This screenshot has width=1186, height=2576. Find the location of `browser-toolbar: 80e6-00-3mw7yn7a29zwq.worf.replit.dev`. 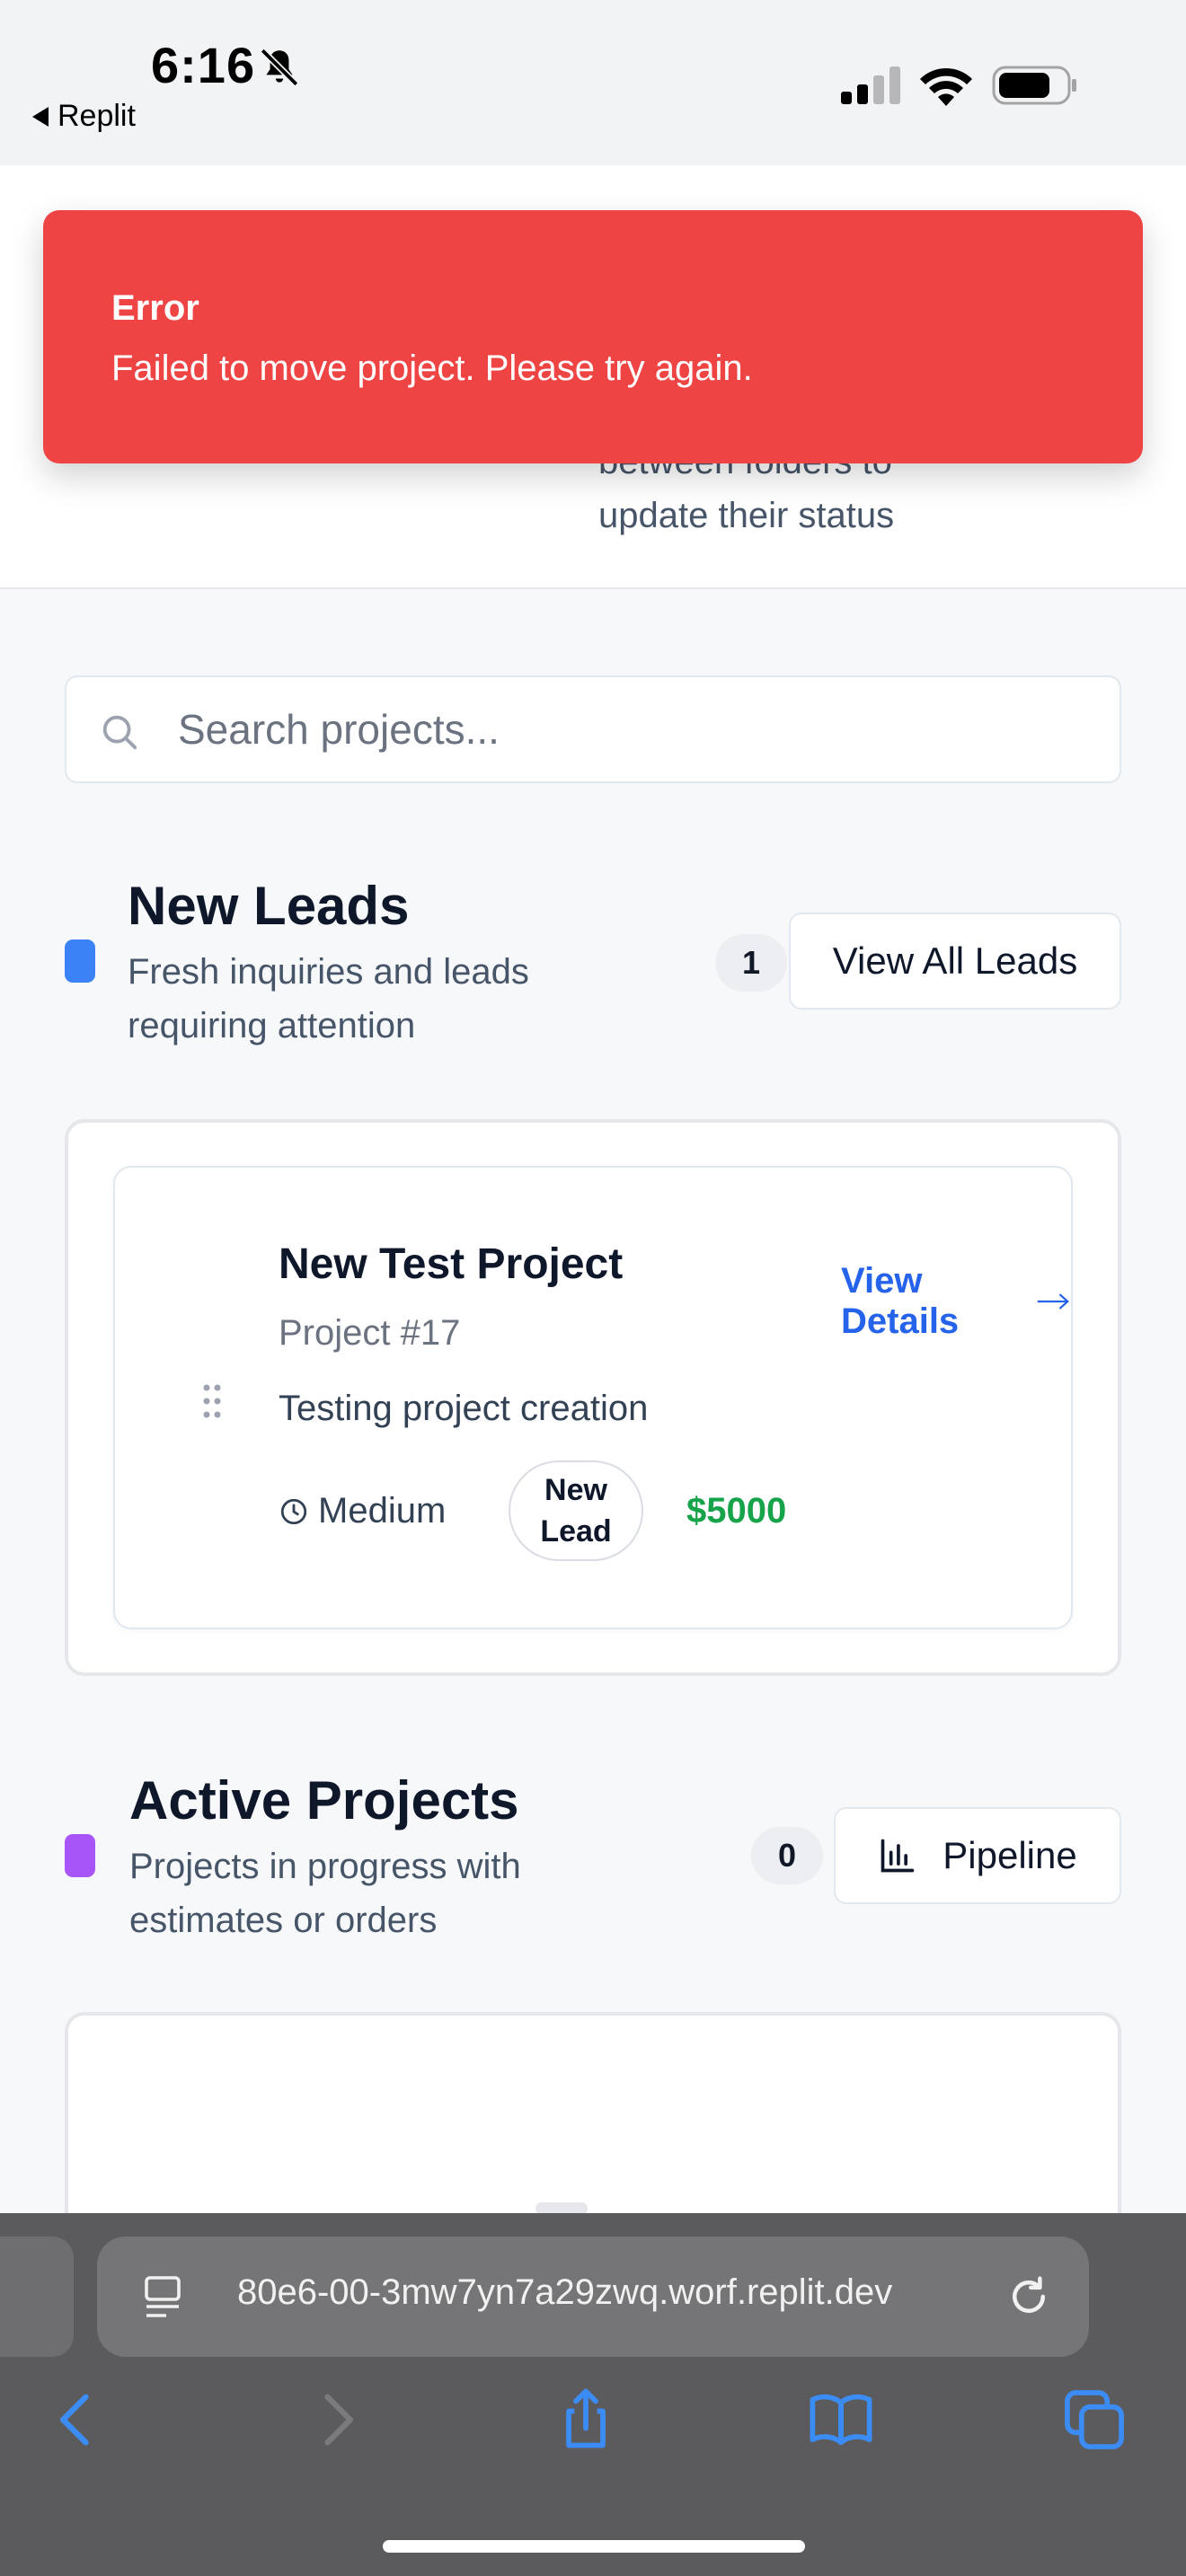

browser-toolbar: 80e6-00-3mw7yn7a29zwq.worf.replit.dev is located at coordinates (593, 2394).